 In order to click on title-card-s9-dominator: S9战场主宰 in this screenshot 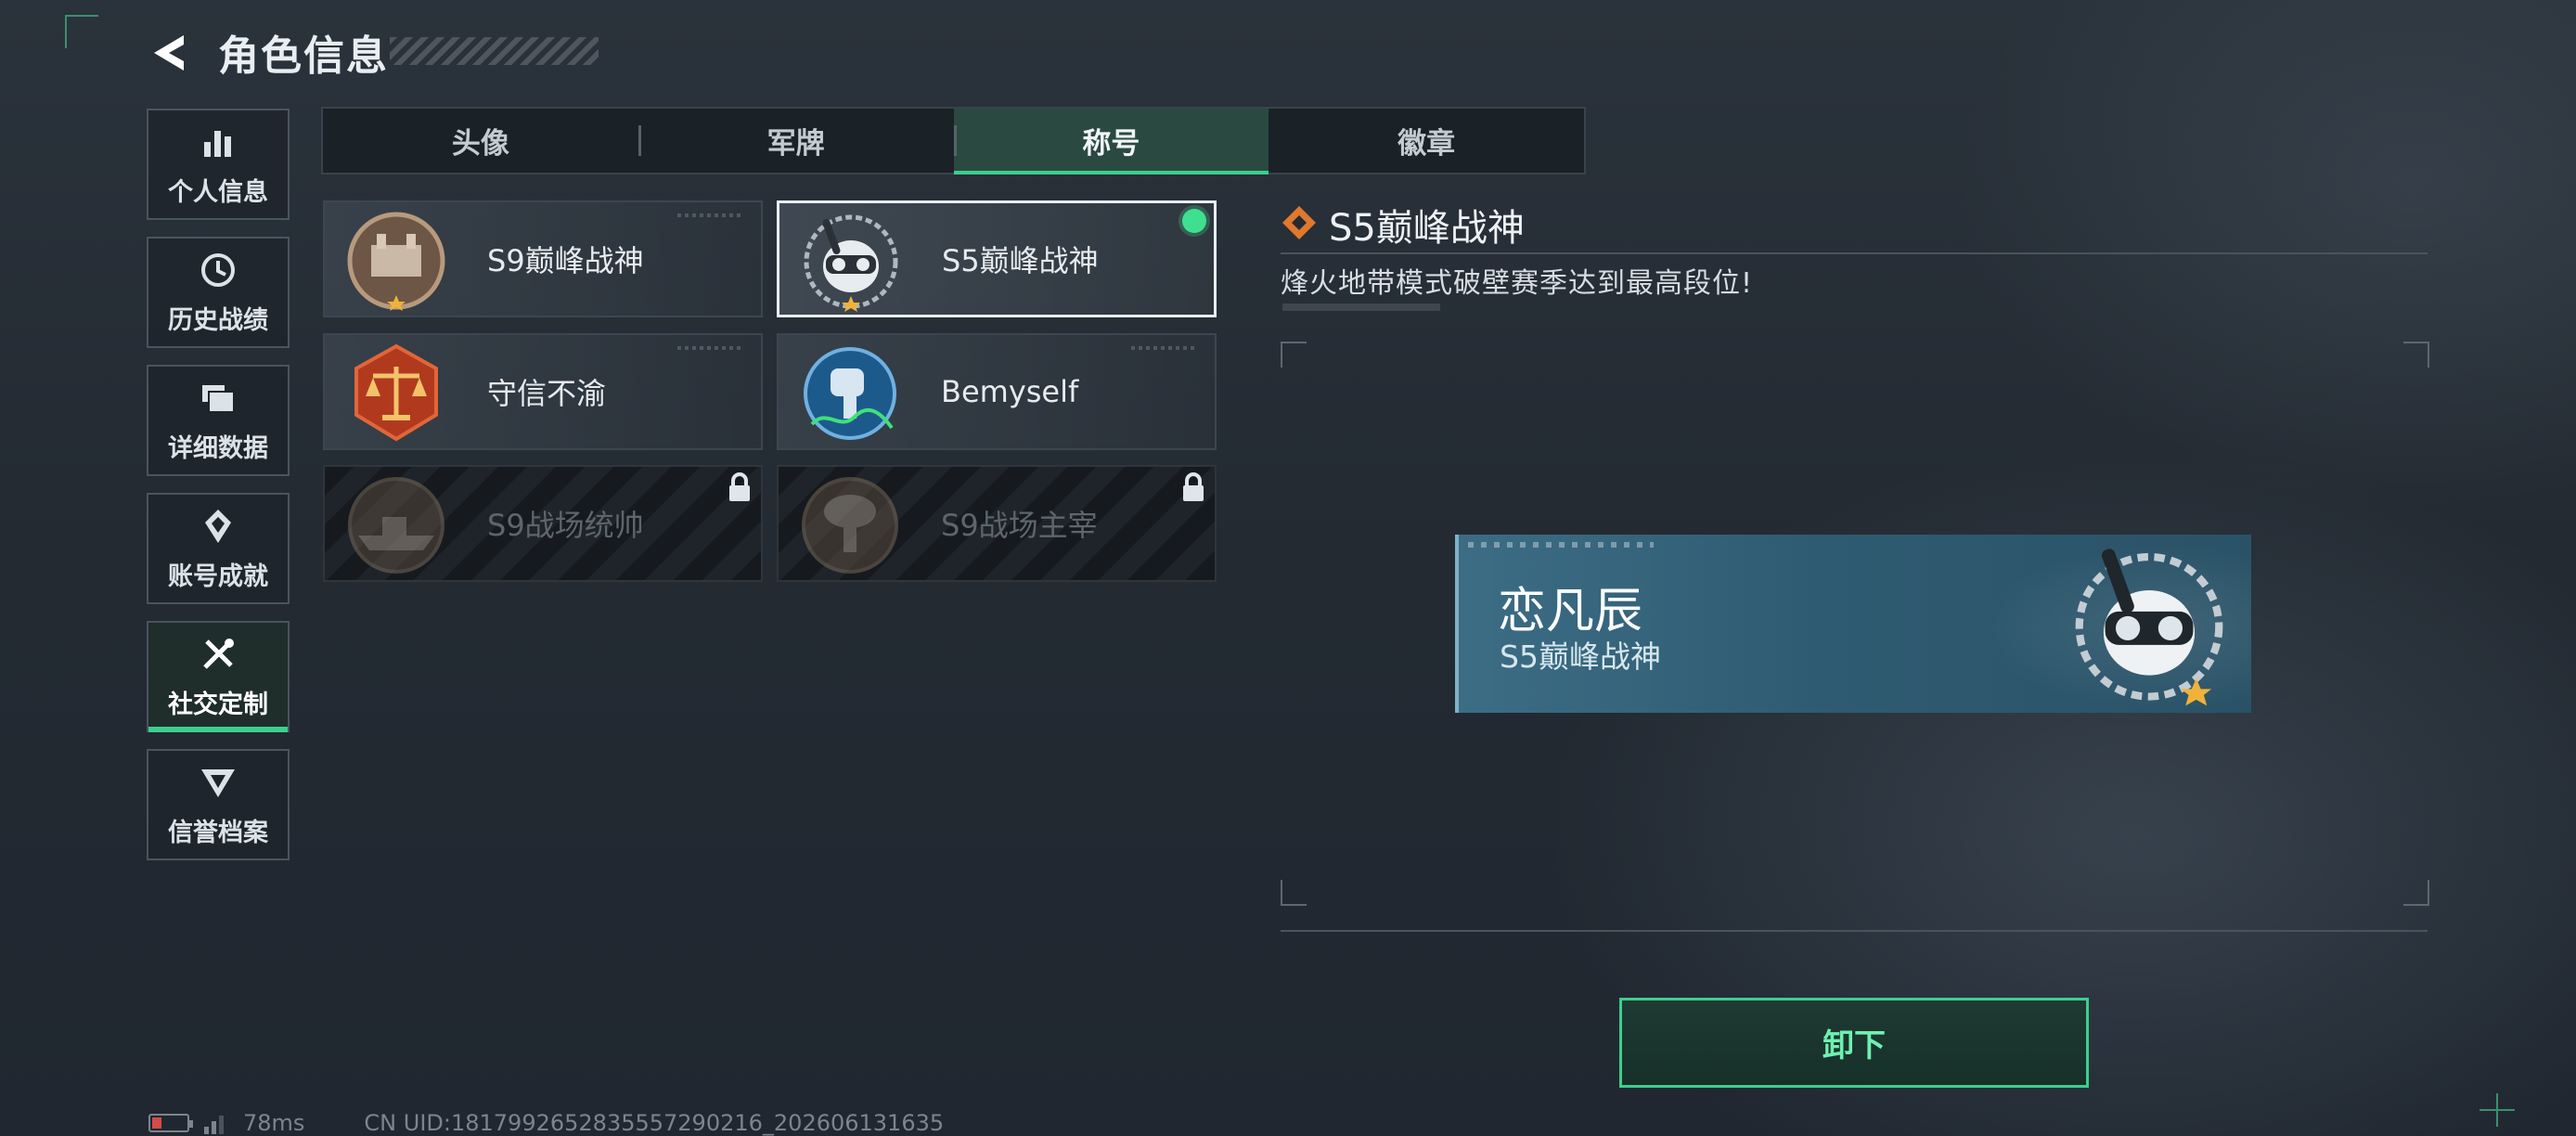, I will do `click(997, 523)`.